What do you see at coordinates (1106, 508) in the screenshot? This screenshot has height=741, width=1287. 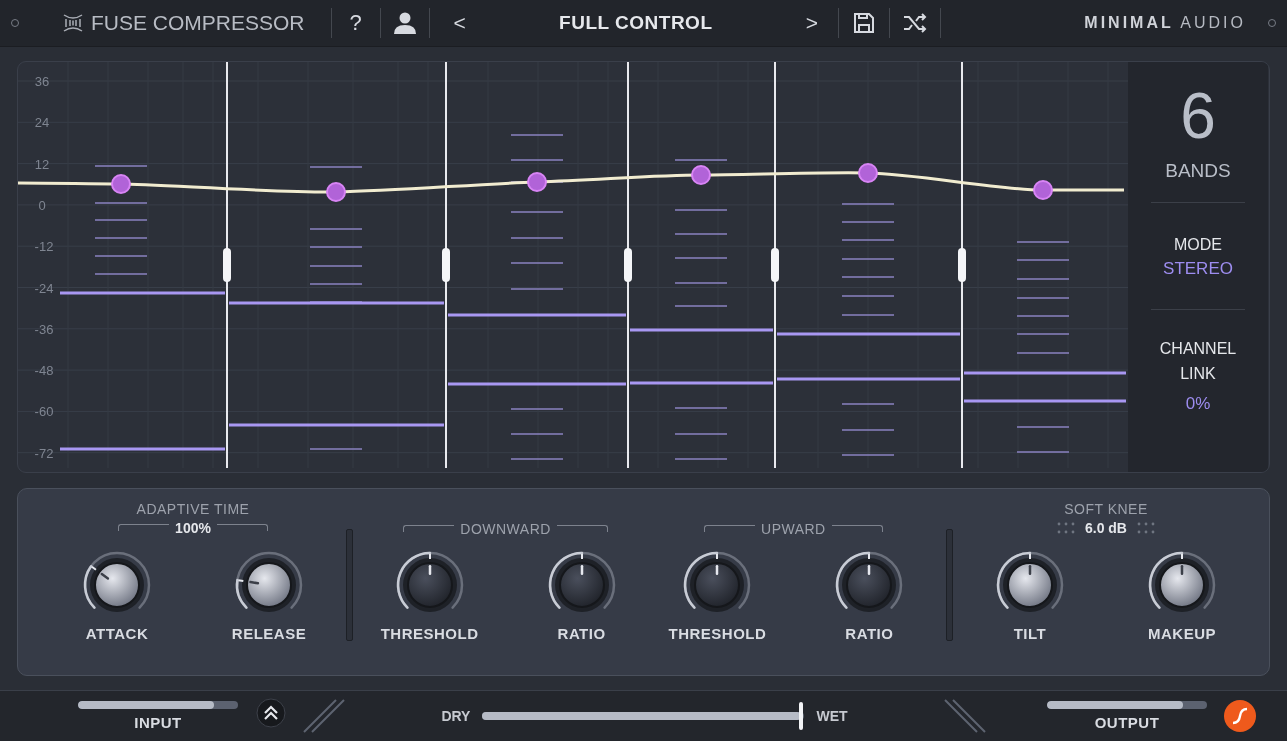 I see `group-title: SOFT KNEE` at bounding box center [1106, 508].